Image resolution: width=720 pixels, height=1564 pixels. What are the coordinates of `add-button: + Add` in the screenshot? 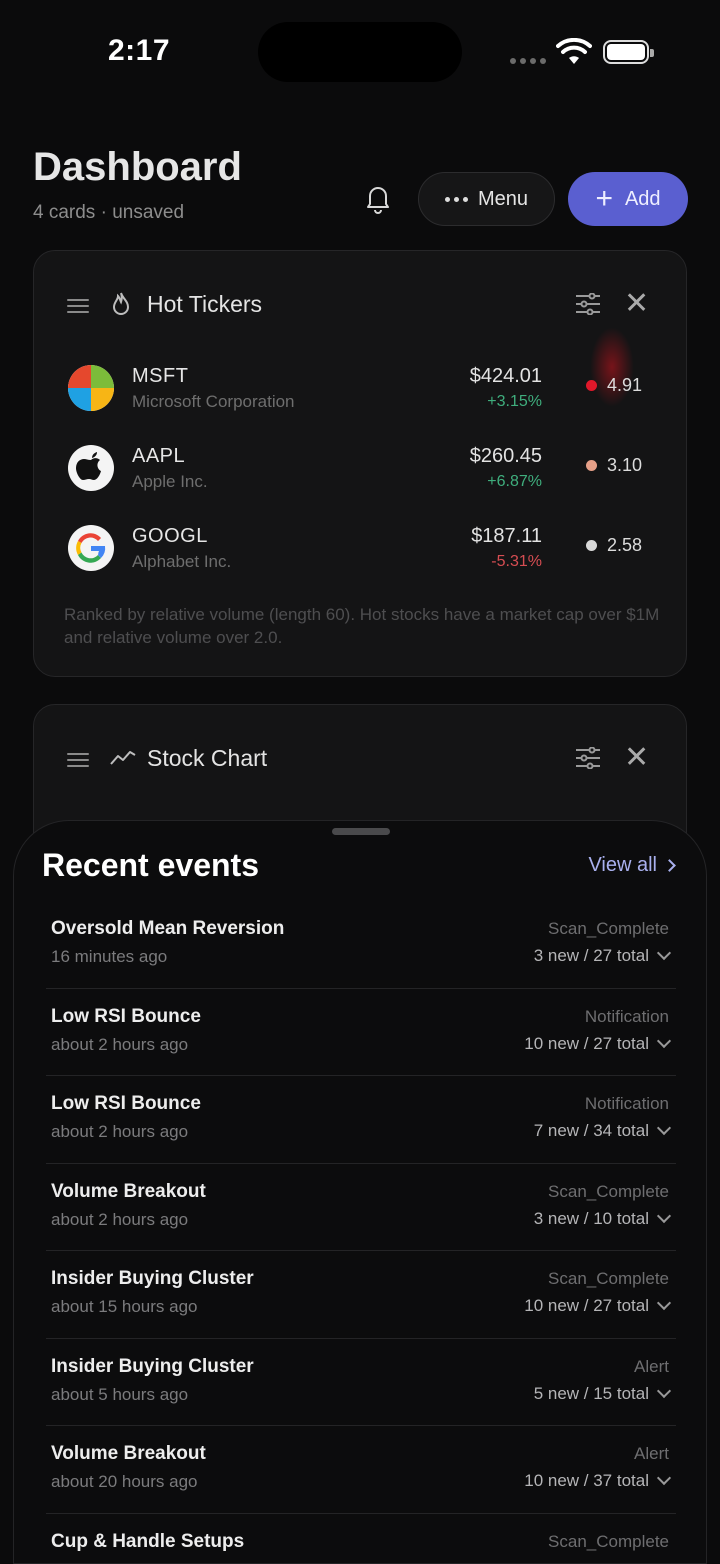 It's located at (628, 199).